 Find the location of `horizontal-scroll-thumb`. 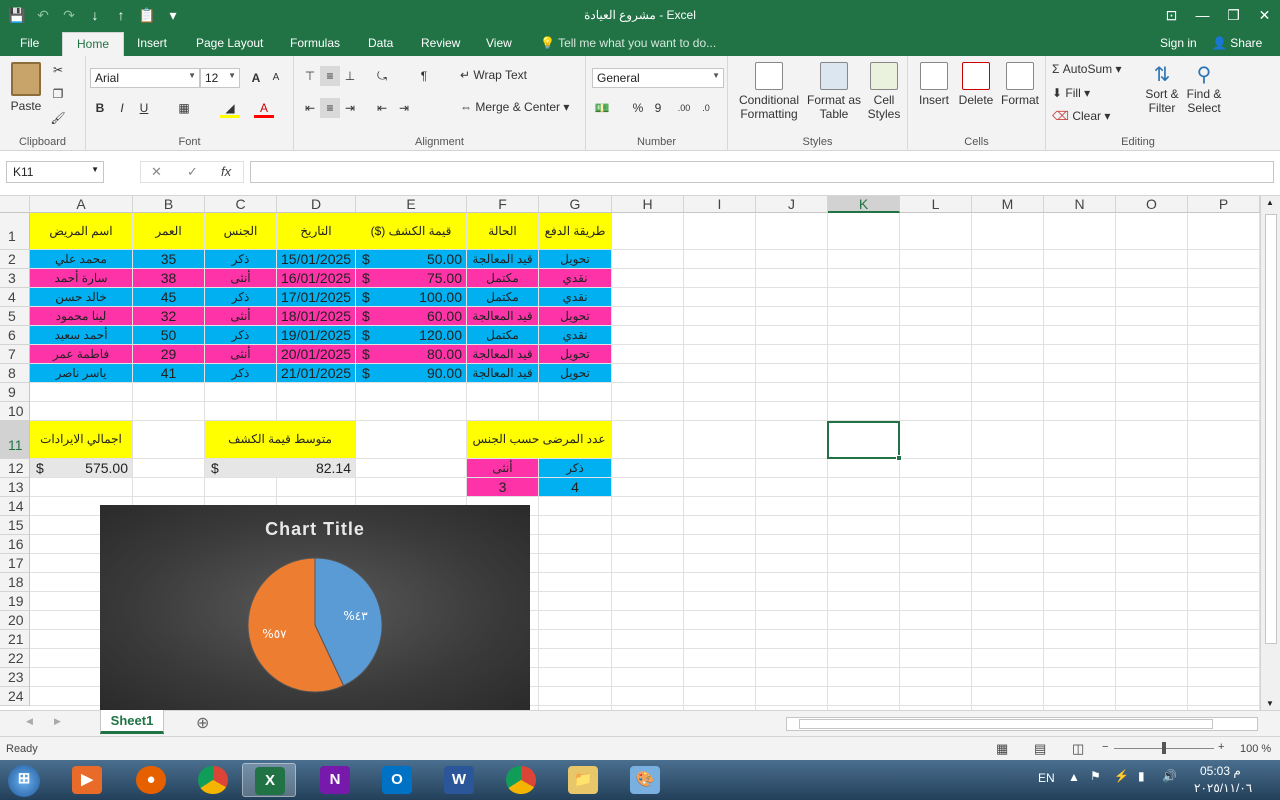

horizontal-scroll-thumb is located at coordinates (1006, 724).